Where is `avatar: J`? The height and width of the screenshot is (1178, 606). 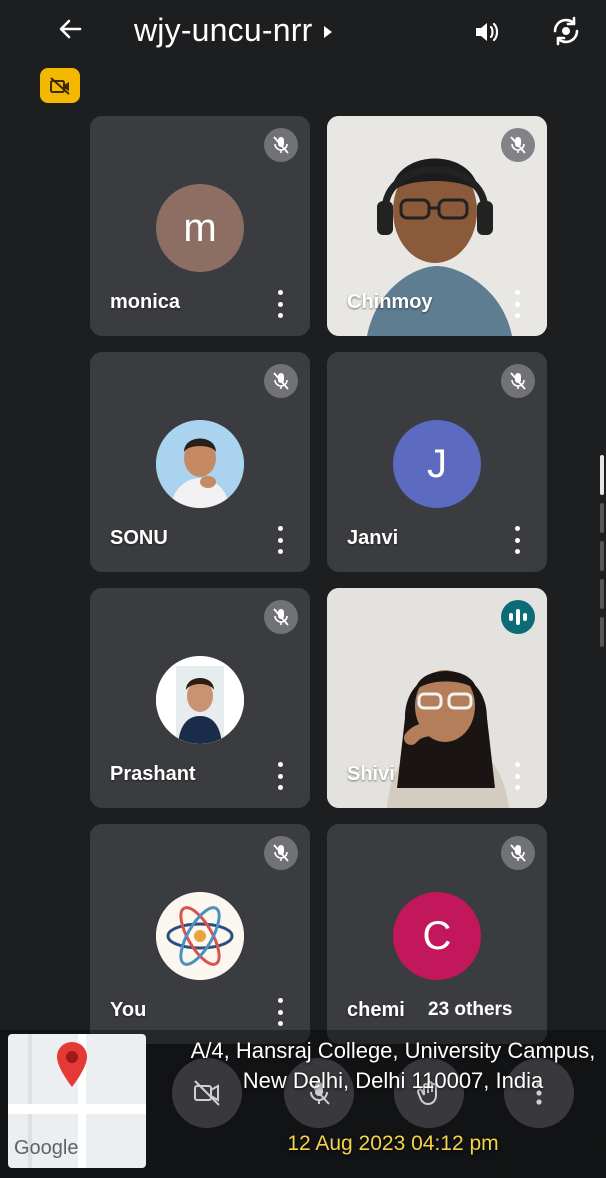
avatar: J is located at coordinates (437, 464).